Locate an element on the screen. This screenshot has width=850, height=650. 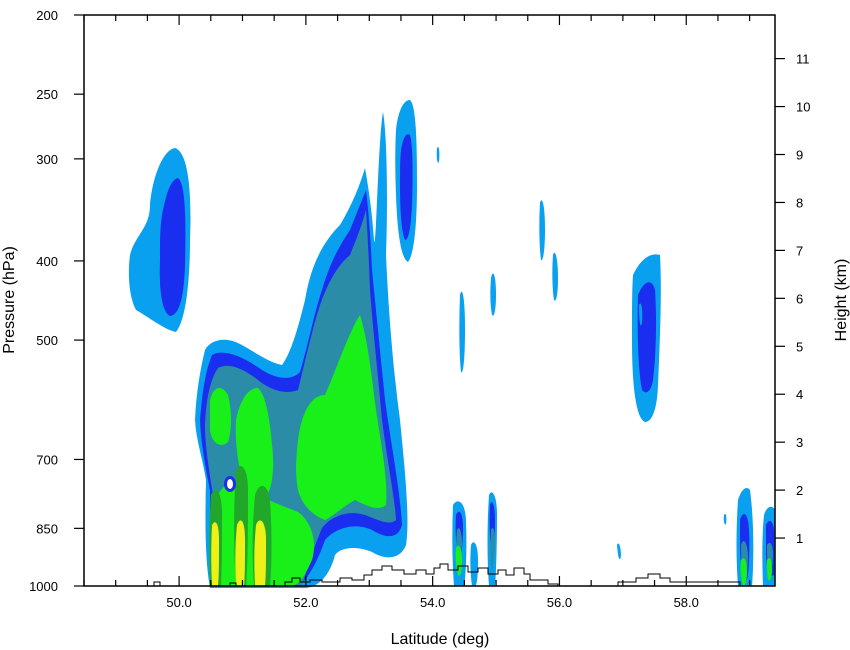
y-tick-label: 1000 is located at coordinates (43, 586).